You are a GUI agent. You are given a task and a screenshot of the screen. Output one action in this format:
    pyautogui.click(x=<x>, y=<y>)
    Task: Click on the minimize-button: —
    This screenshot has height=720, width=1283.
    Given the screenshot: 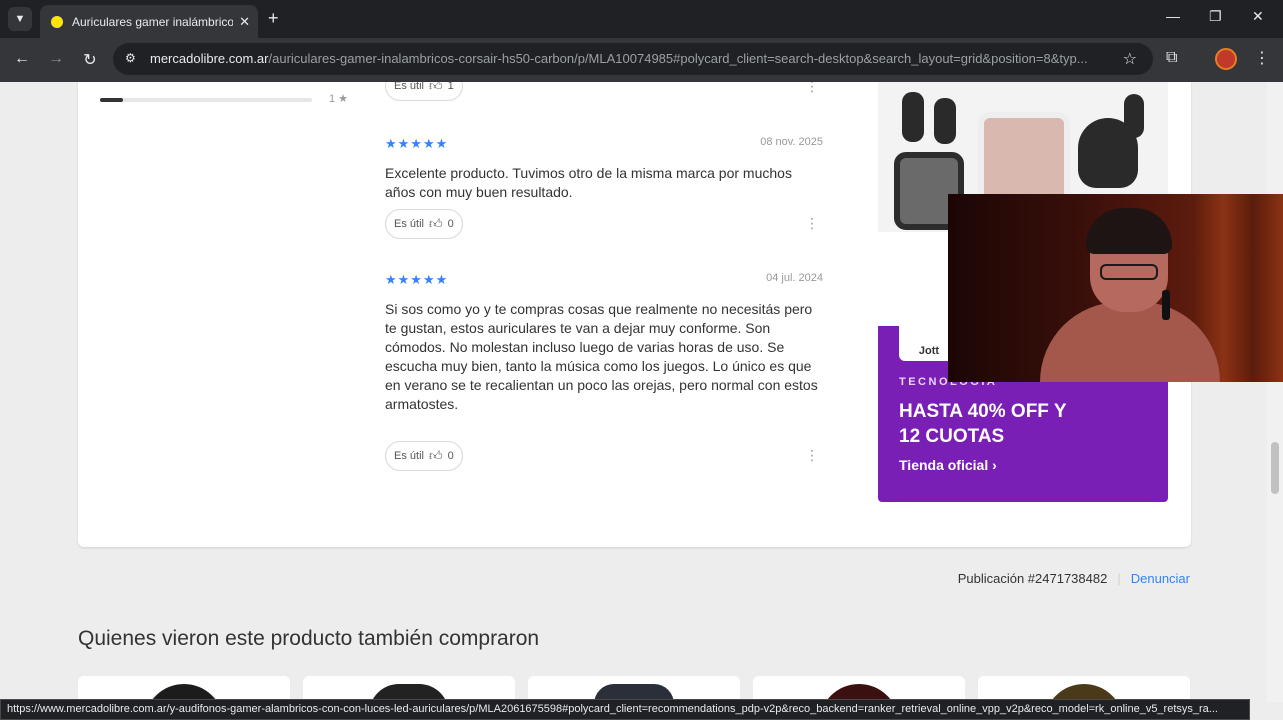 What is the action you would take?
    pyautogui.click(x=1173, y=16)
    